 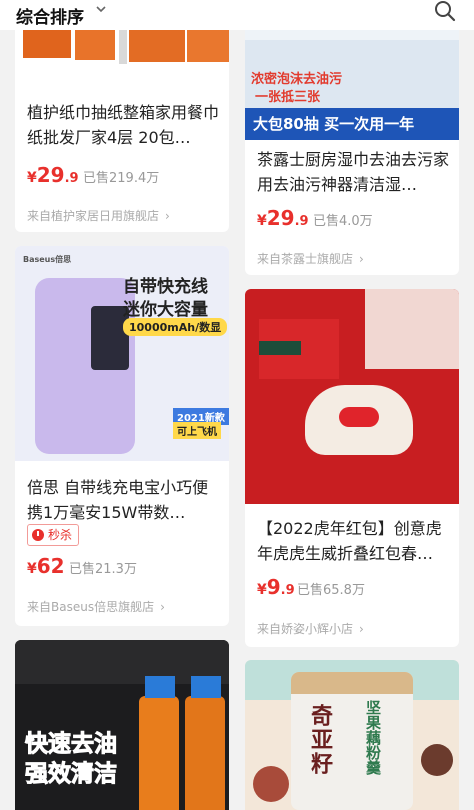 What do you see at coordinates (101, 9) in the screenshot?
I see `chevron-down-icon` at bounding box center [101, 9].